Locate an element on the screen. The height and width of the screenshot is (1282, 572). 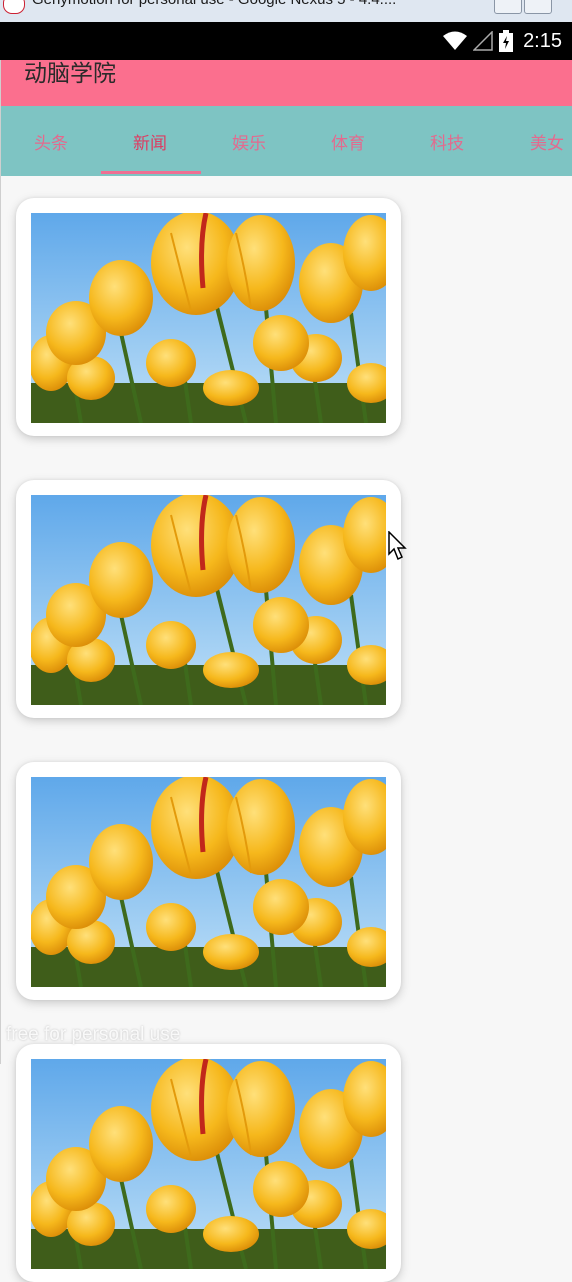
maximize-button is located at coordinates (538, 7).